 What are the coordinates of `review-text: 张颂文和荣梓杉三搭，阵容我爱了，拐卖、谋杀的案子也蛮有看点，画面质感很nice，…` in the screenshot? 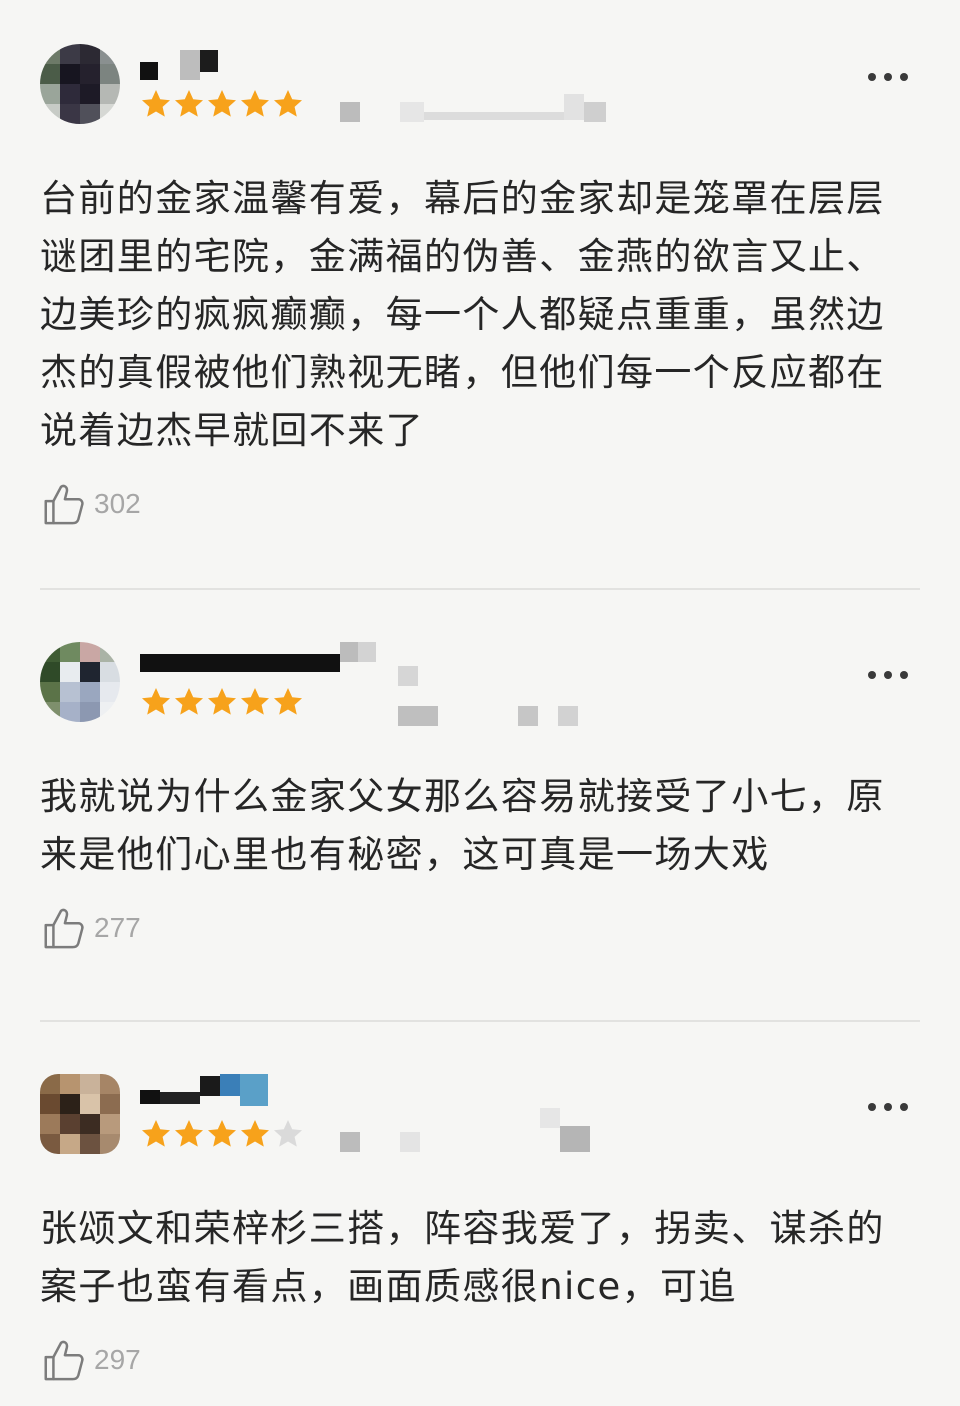 It's located at (462, 1257).